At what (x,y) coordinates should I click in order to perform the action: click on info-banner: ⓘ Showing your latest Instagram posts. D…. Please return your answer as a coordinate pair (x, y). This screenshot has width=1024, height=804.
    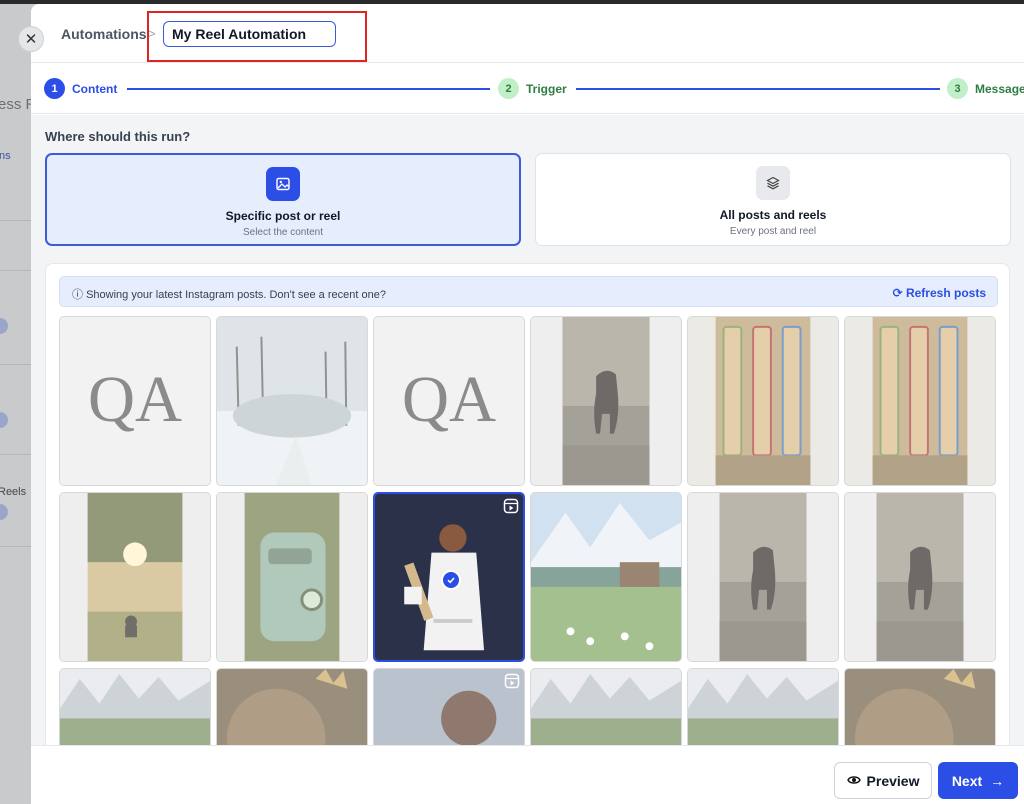
    Looking at the image, I should click on (528, 291).